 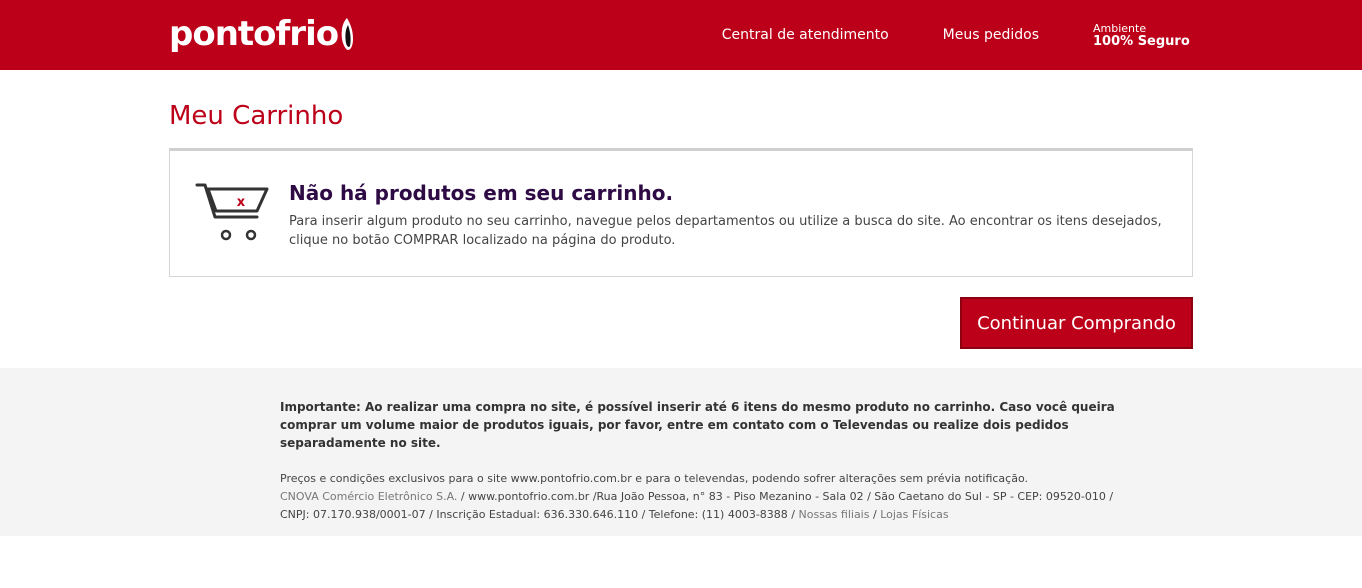 What do you see at coordinates (232, 212) in the screenshot?
I see `empty-cart-icon: x` at bounding box center [232, 212].